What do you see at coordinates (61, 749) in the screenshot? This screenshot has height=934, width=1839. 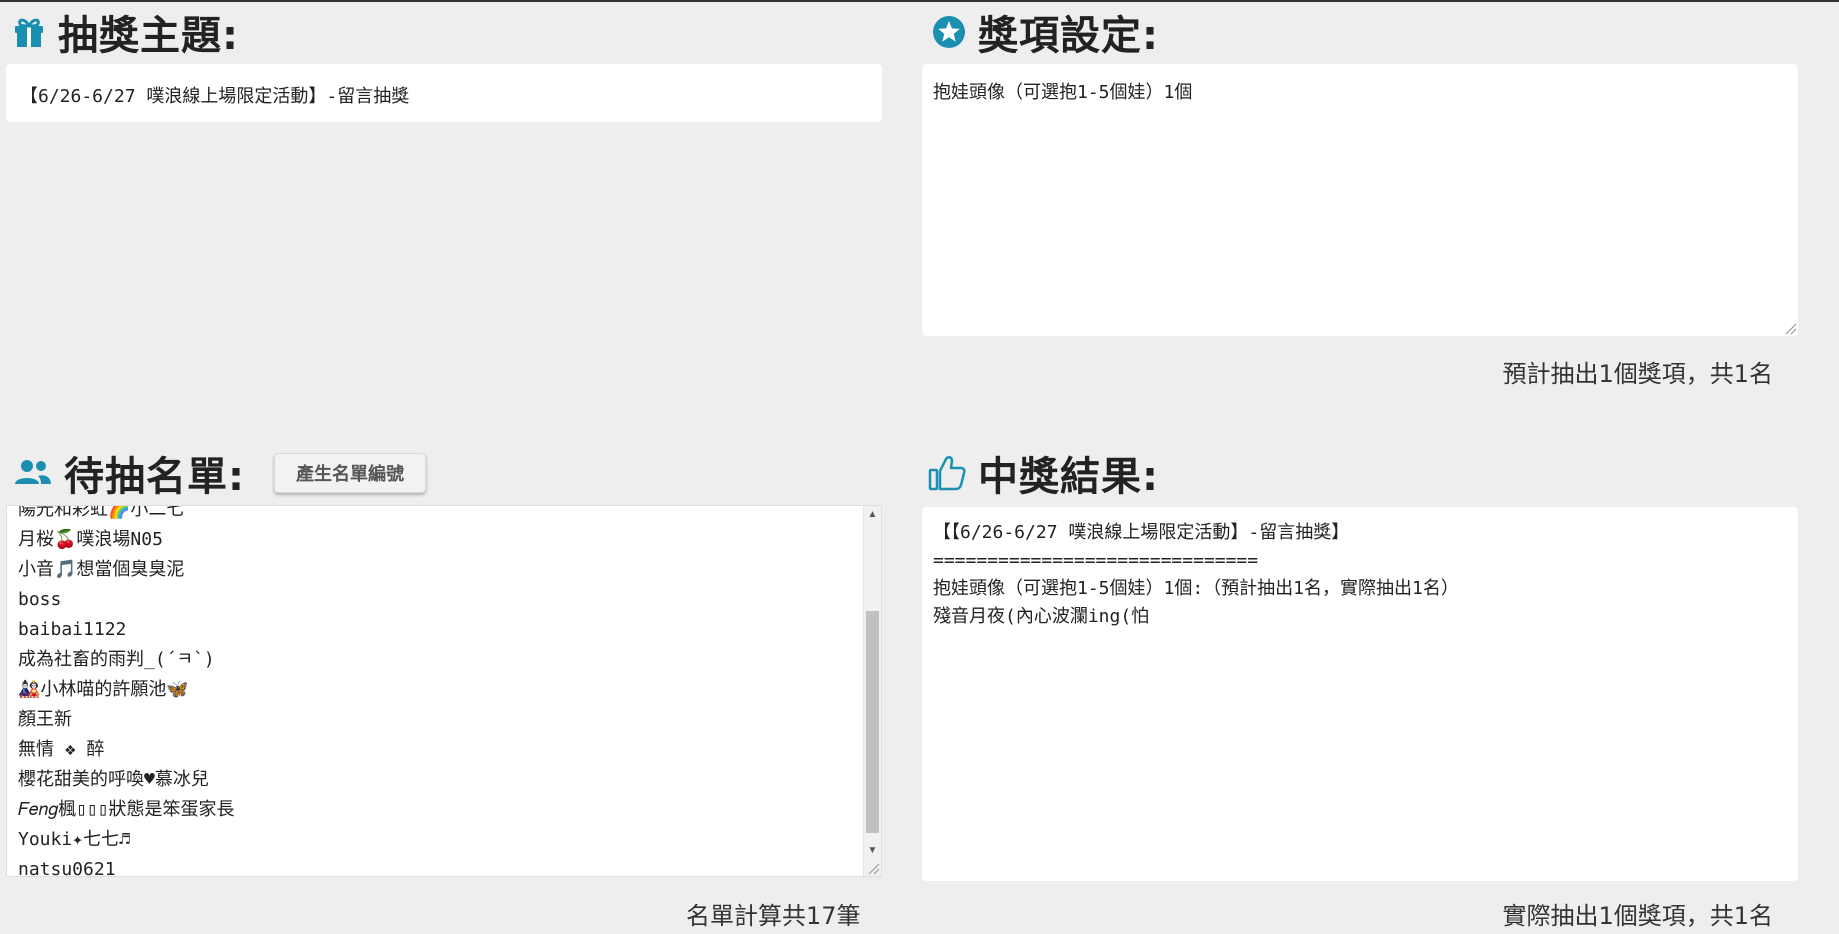 I see `candidate-entry: 無情 ❖ 醉` at bounding box center [61, 749].